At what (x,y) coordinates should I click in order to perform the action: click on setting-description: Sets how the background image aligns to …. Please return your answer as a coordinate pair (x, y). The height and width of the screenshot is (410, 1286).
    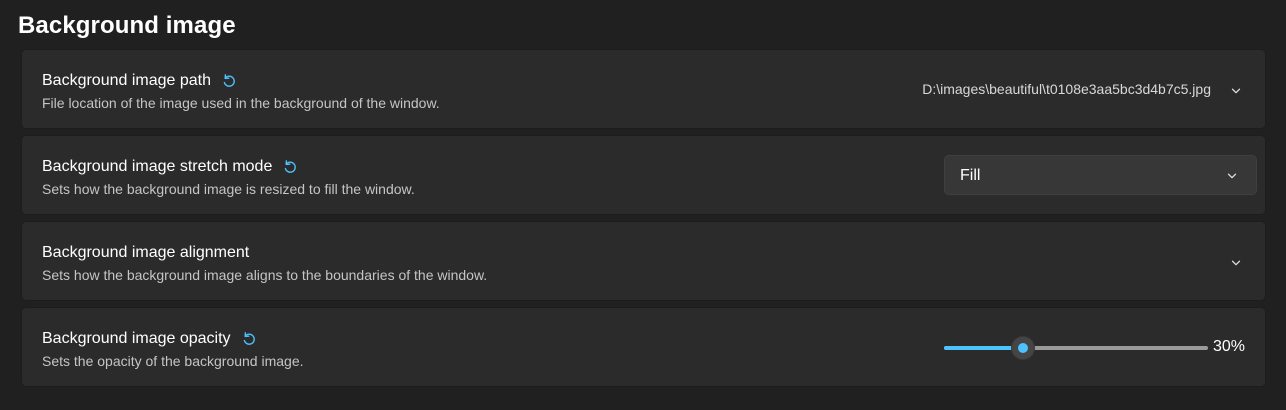
    Looking at the image, I should click on (265, 275).